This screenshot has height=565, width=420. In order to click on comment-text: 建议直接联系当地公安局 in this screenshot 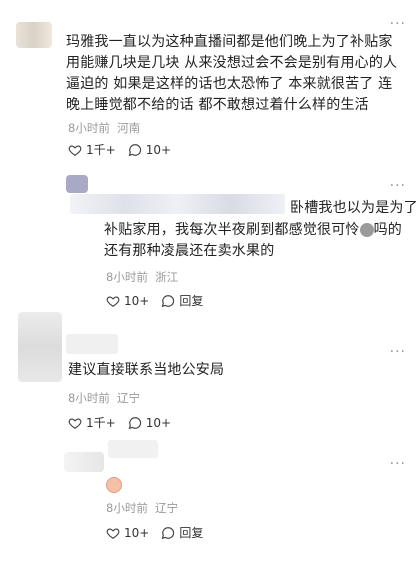, I will do `click(146, 370)`.